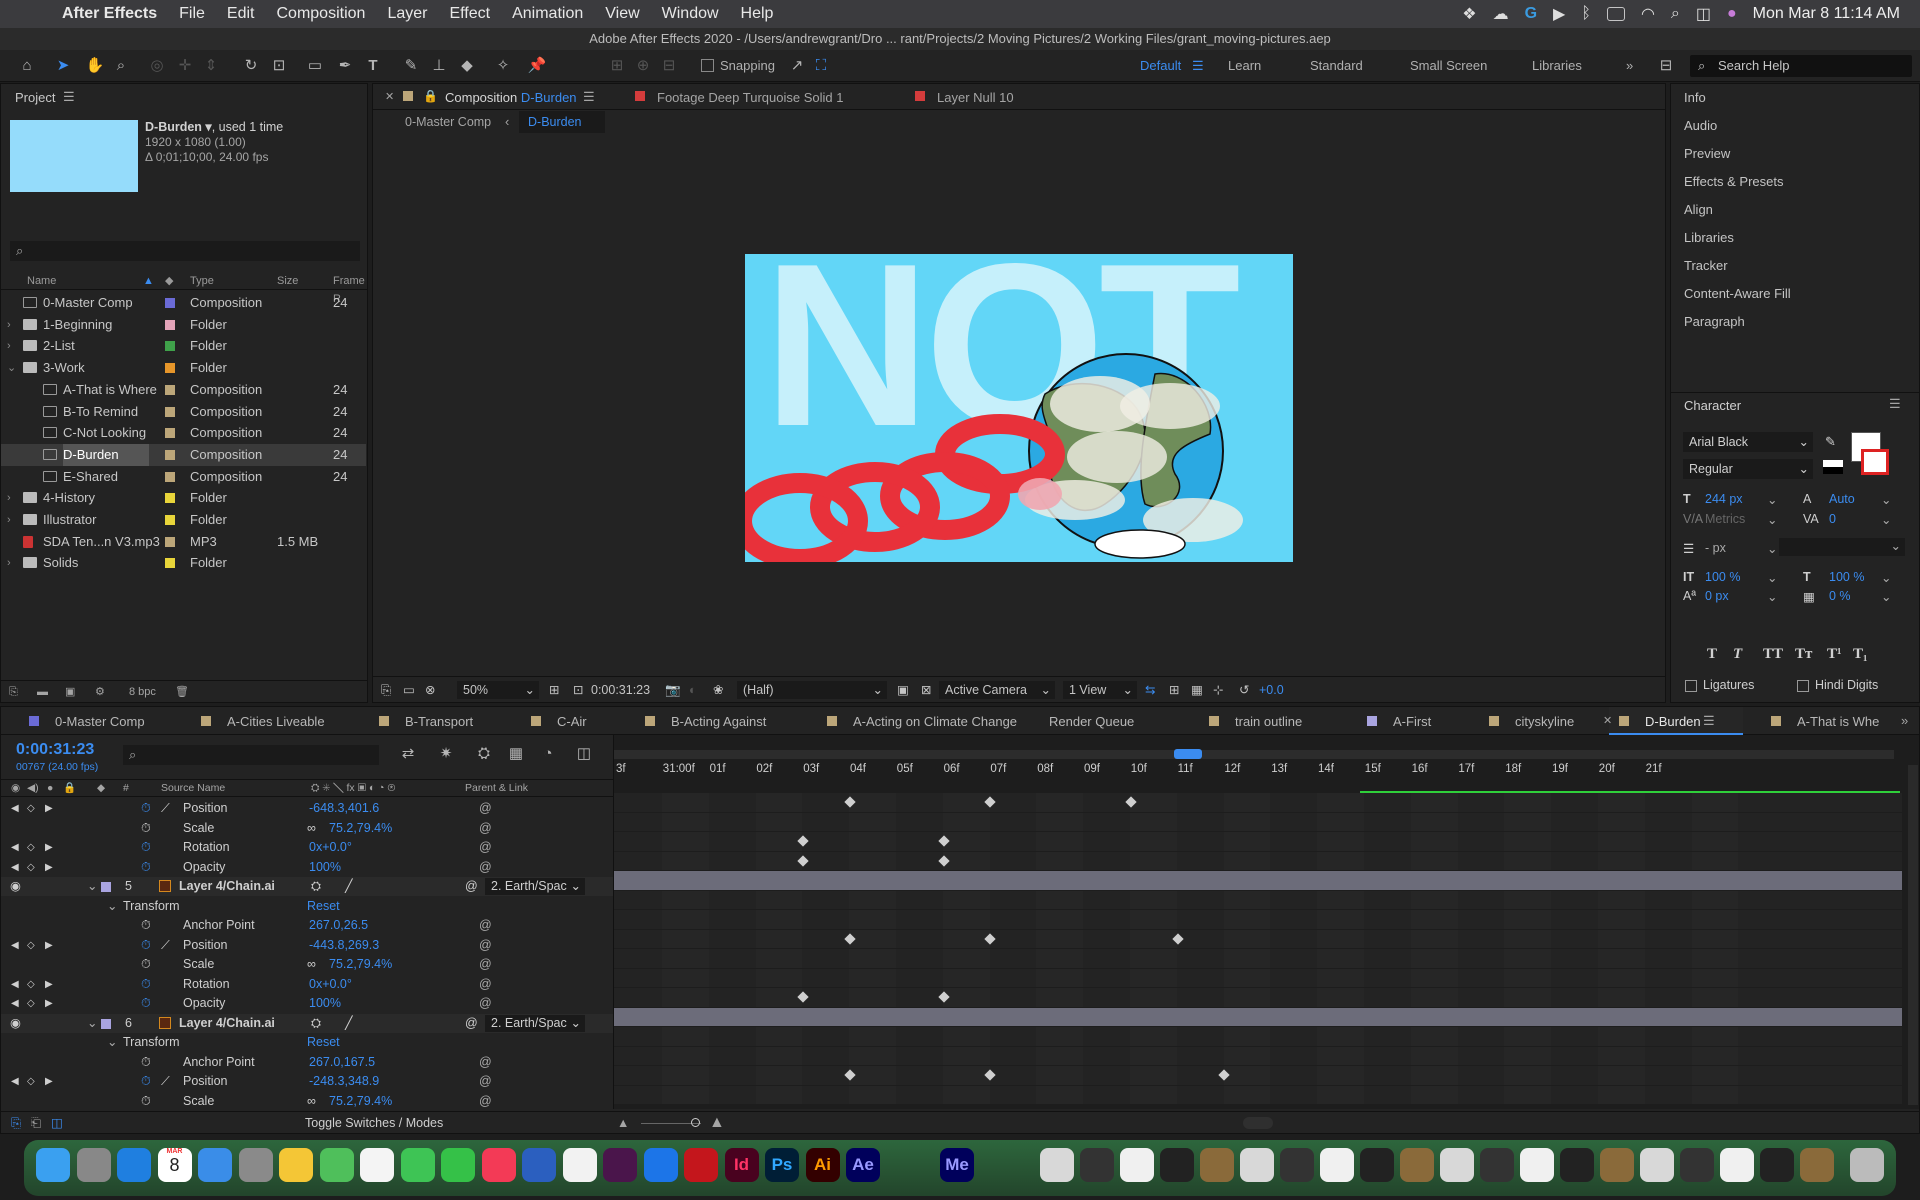 The image size is (1920, 1200). I want to click on zoom-in-icon: ▲, so click(717, 1123).